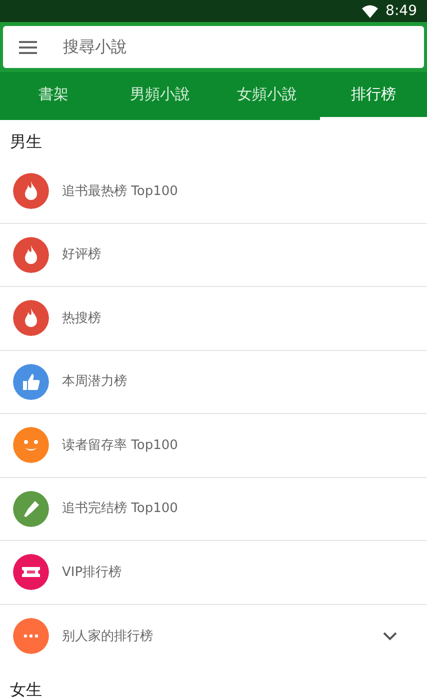  Describe the element at coordinates (120, 191) in the screenshot. I see `ranking-label: 追书最热榜 Top100` at that location.